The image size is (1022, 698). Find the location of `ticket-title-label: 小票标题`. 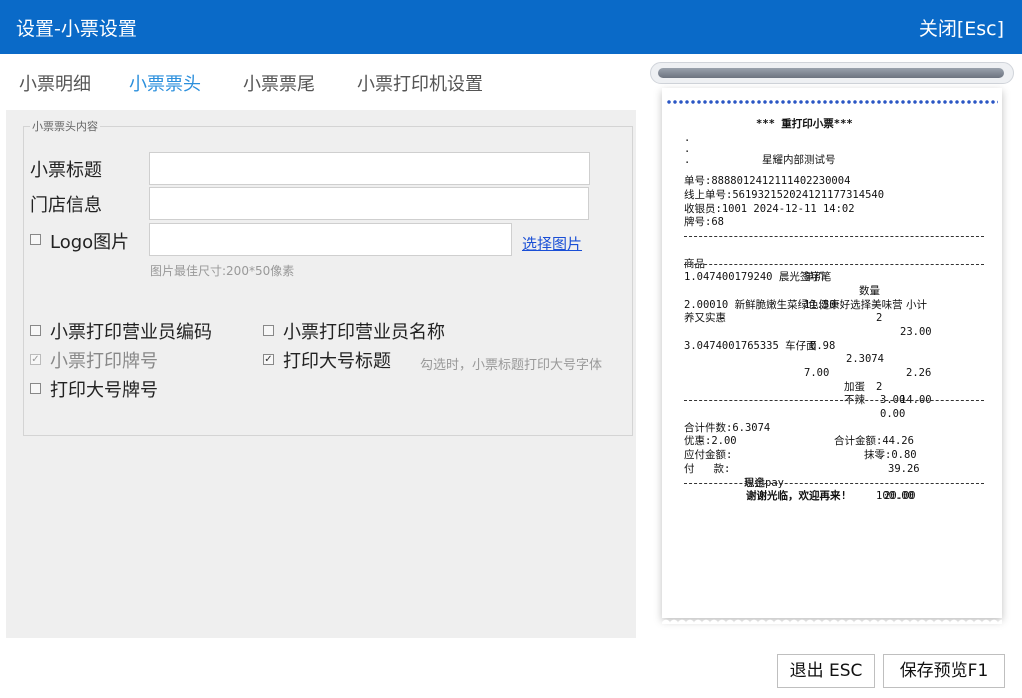

ticket-title-label: 小票标题 is located at coordinates (66, 170).